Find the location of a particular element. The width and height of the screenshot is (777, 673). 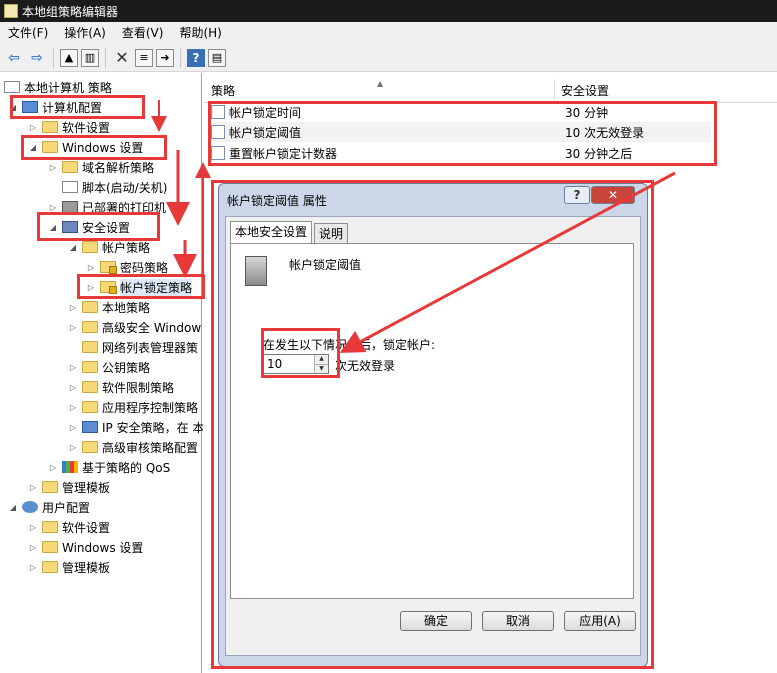

tree-item-advanced-firewall: ▷ 高级安全 Window is located at coordinates (134, 327).